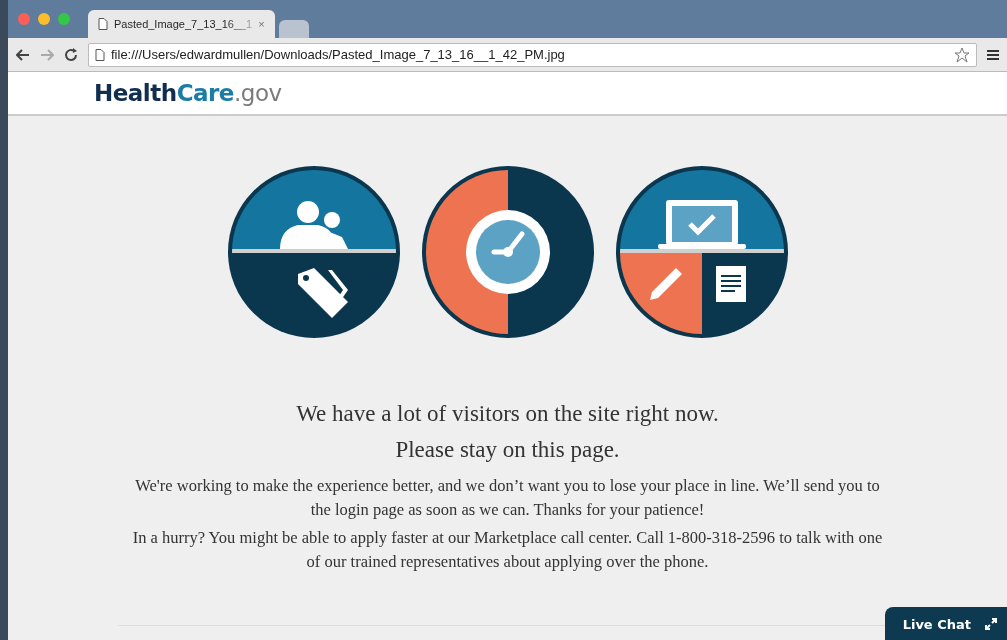  Describe the element at coordinates (261, 24) in the screenshot. I see `close-icon: ×` at that location.